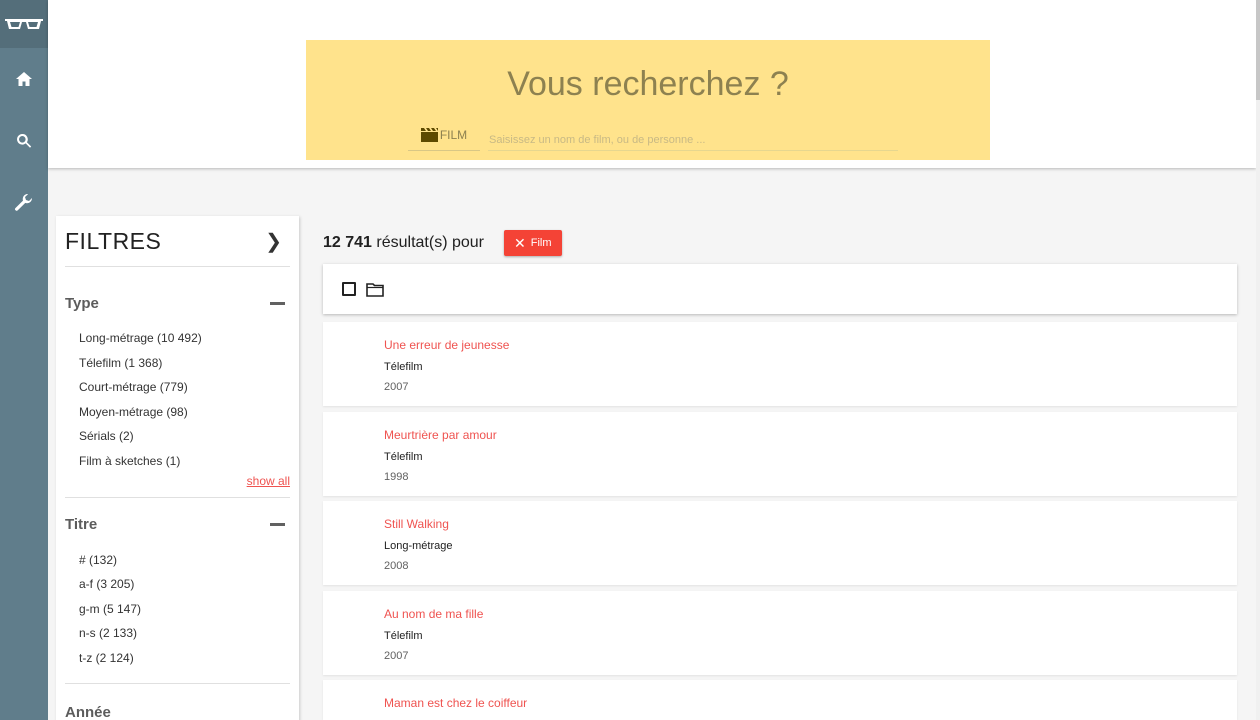  Describe the element at coordinates (347, 242) in the screenshot. I see `results-count-number: 12 741` at that location.